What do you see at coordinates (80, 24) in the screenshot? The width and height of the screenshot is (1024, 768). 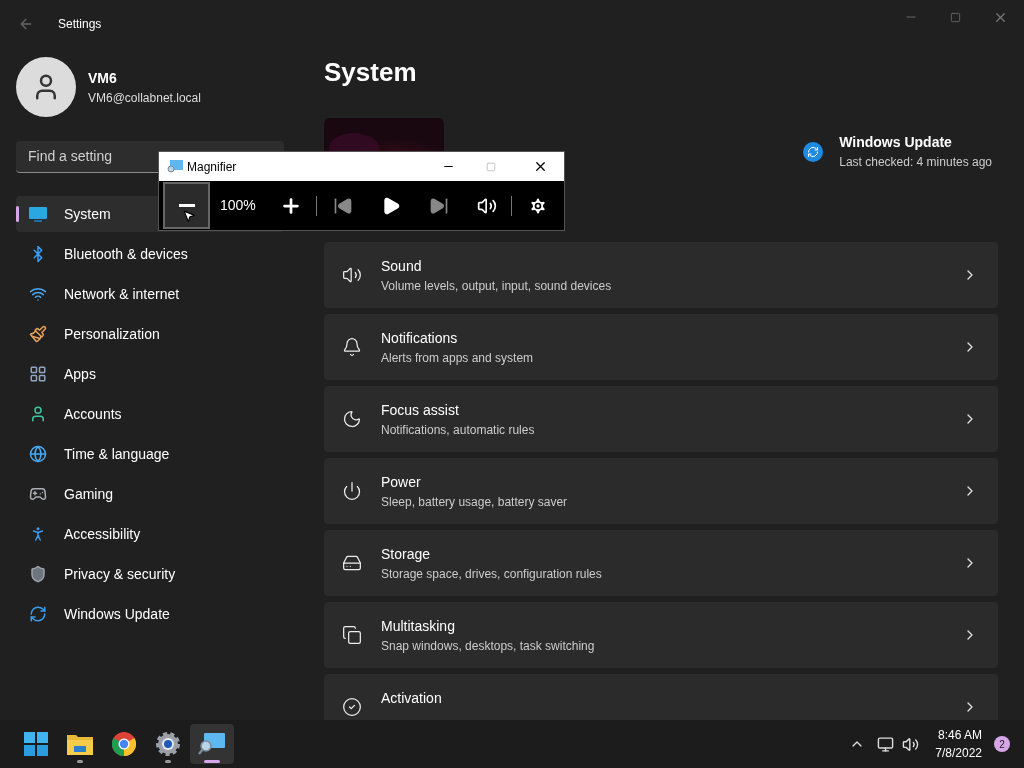 I see `window-title: Settings` at bounding box center [80, 24].